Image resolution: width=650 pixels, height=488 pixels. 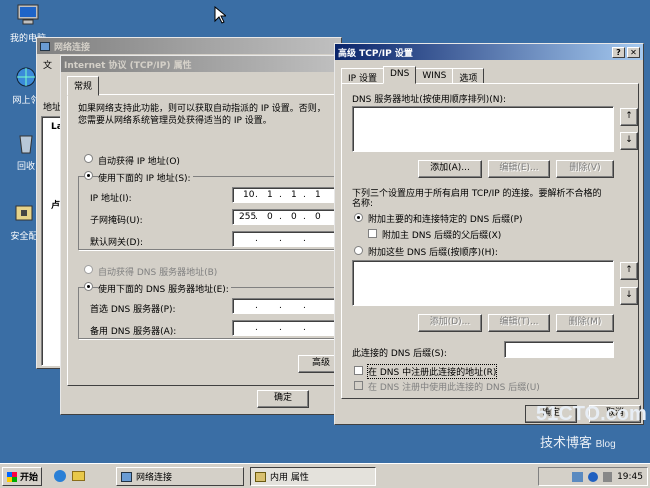 What do you see at coordinates (116, 243) in the screenshot?
I see `gateway-label: 默认网关(D):` at bounding box center [116, 243].